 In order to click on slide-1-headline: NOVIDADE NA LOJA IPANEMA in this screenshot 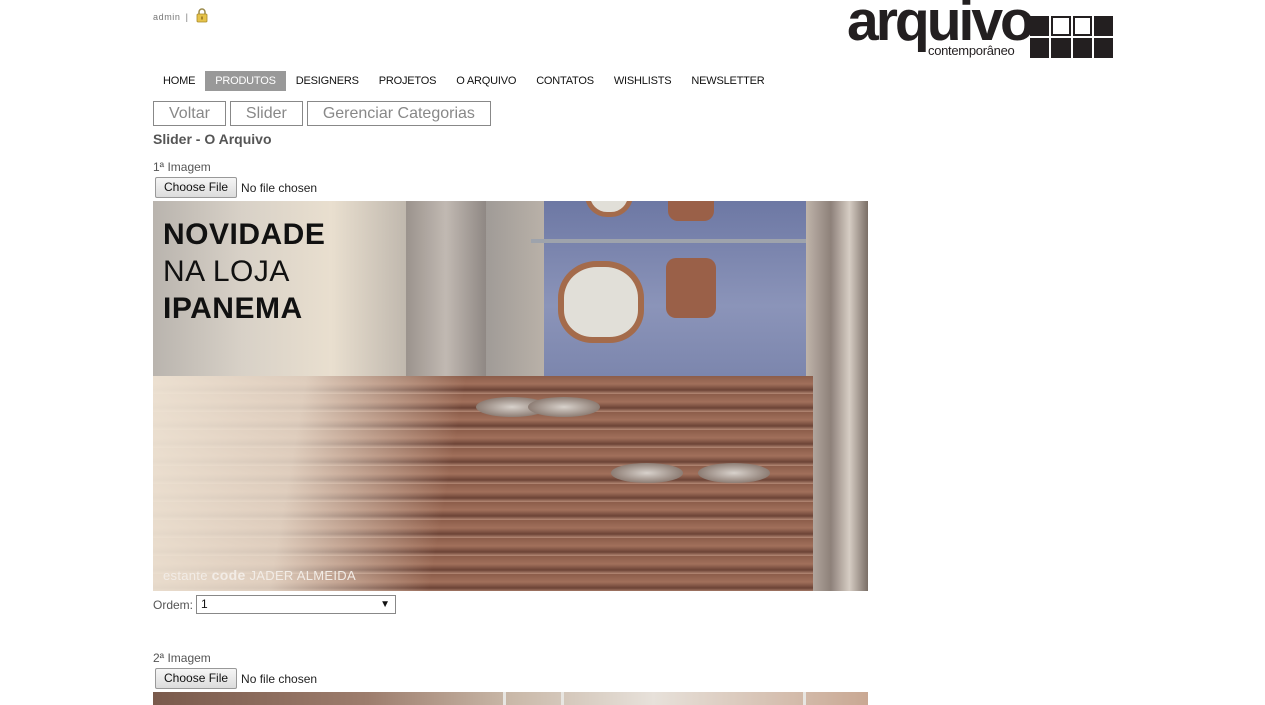, I will do `click(244, 271)`.